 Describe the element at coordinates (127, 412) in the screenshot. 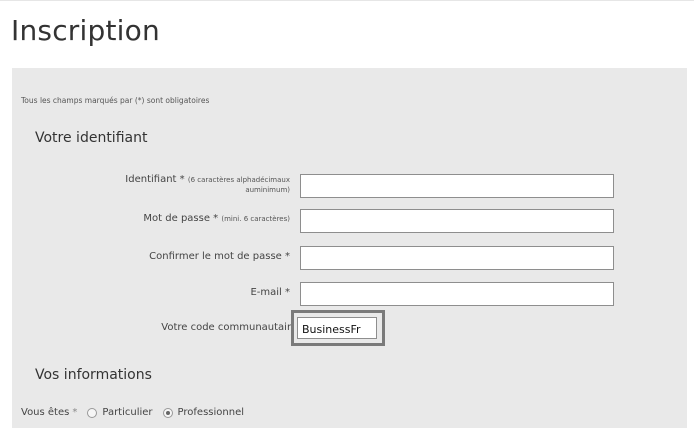

I see `radio-particulier-label: Particulier` at that location.